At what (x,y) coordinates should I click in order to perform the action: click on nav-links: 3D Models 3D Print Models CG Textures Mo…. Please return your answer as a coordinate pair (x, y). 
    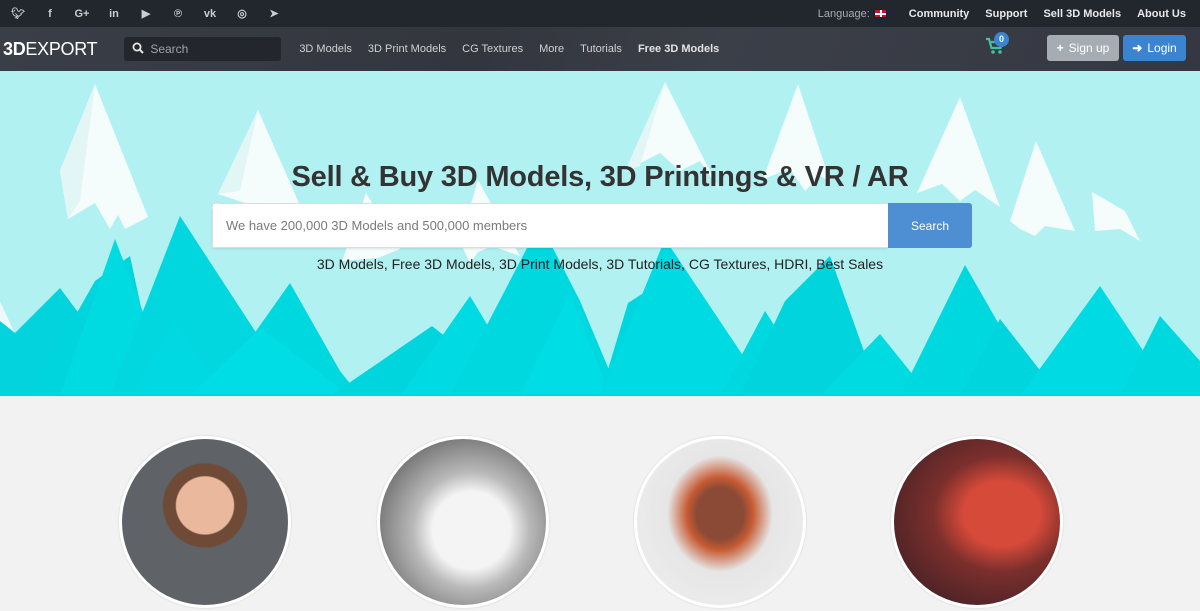
    Looking at the image, I should click on (517, 49).